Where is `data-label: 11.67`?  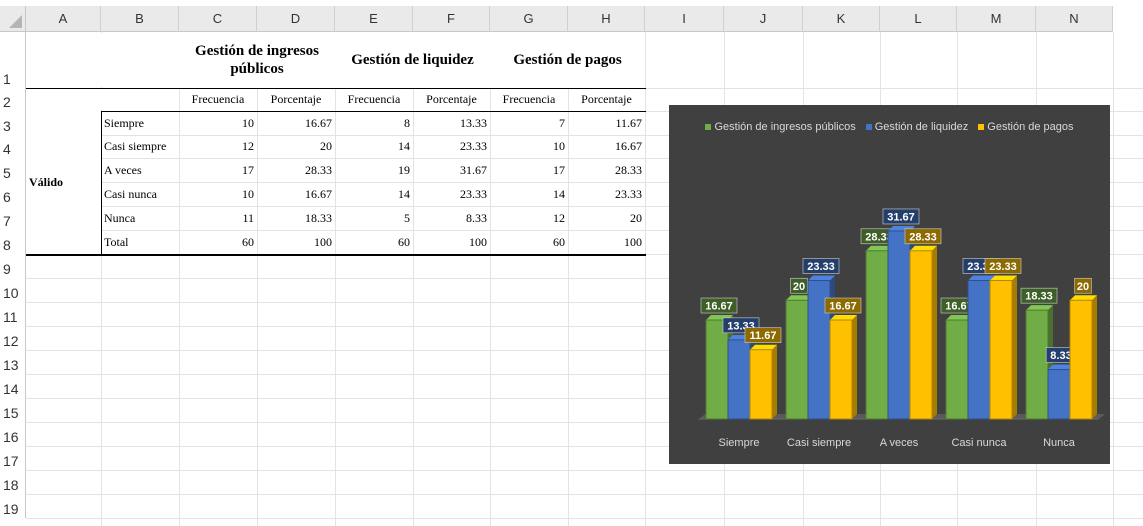 data-label: 11.67 is located at coordinates (763, 336).